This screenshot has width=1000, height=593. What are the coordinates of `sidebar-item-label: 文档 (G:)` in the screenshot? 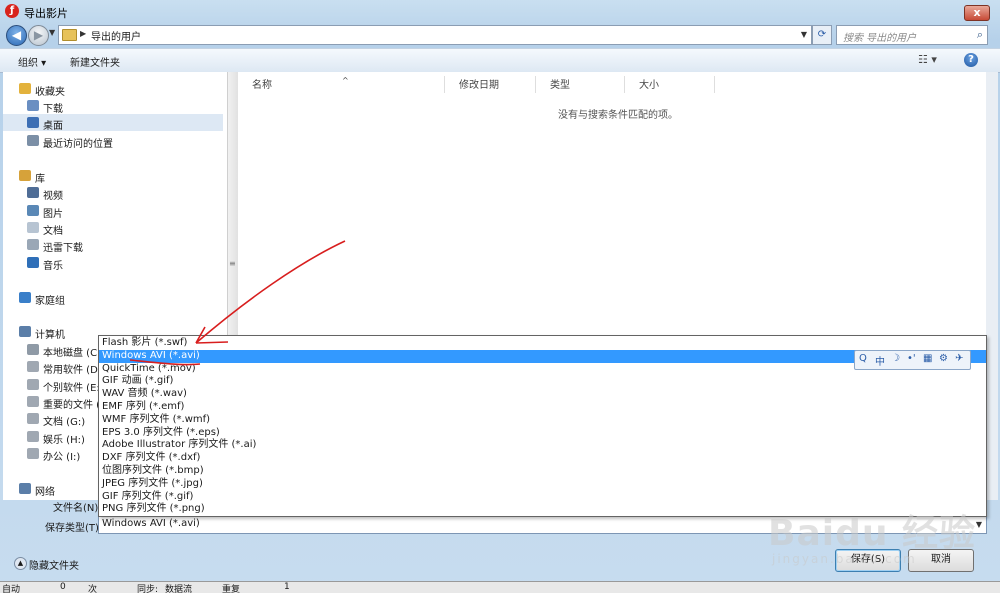 It's located at (64, 422).